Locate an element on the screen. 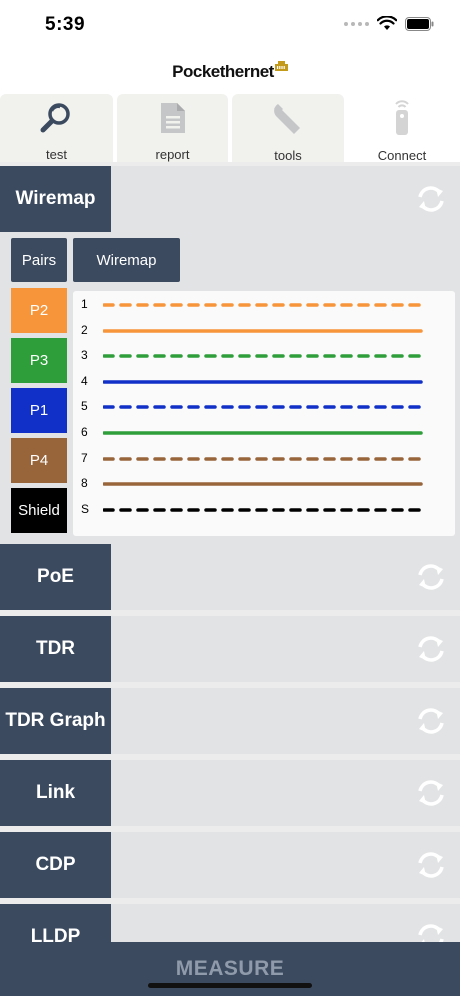 The height and width of the screenshot is (996, 460). section-link-title: Link is located at coordinates (55, 793).